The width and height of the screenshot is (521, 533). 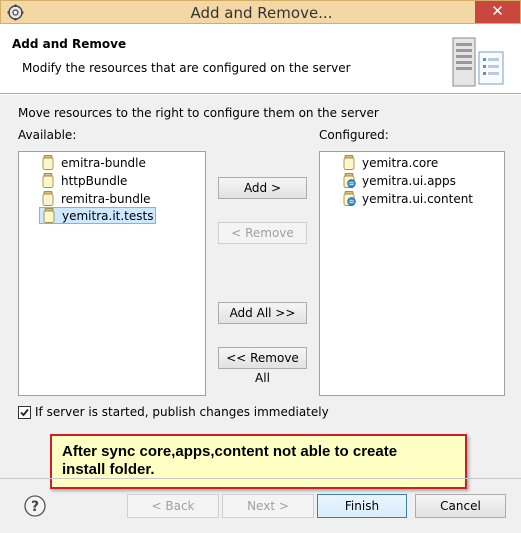 I want to click on server-icon, so click(x=478, y=62).